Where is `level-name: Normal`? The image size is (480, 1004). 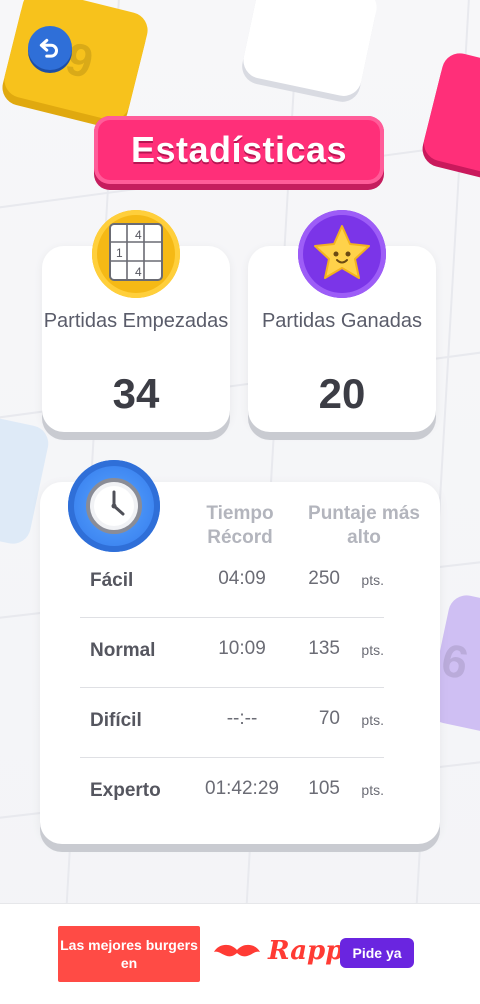 level-name: Normal is located at coordinates (123, 650).